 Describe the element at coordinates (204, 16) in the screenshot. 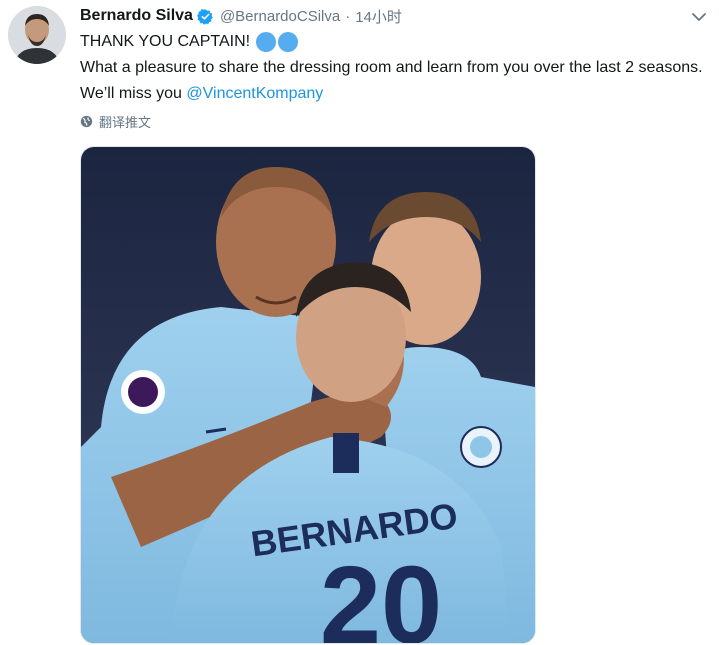

I see `verified-badge-icon` at that location.